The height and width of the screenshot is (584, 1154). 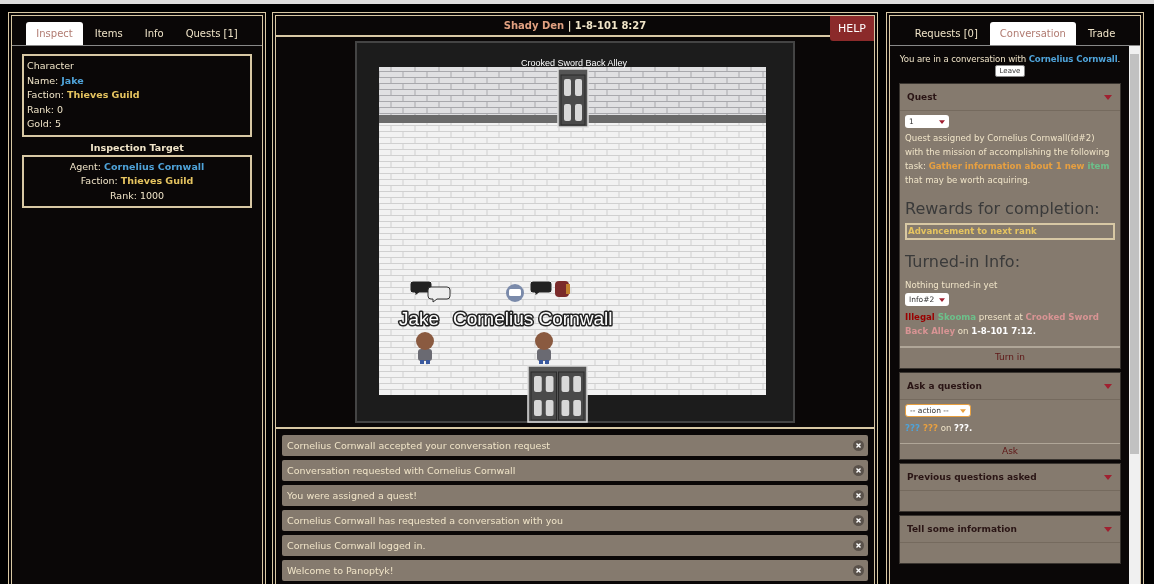 What do you see at coordinates (852, 28) in the screenshot?
I see `help-button: HELP` at bounding box center [852, 28].